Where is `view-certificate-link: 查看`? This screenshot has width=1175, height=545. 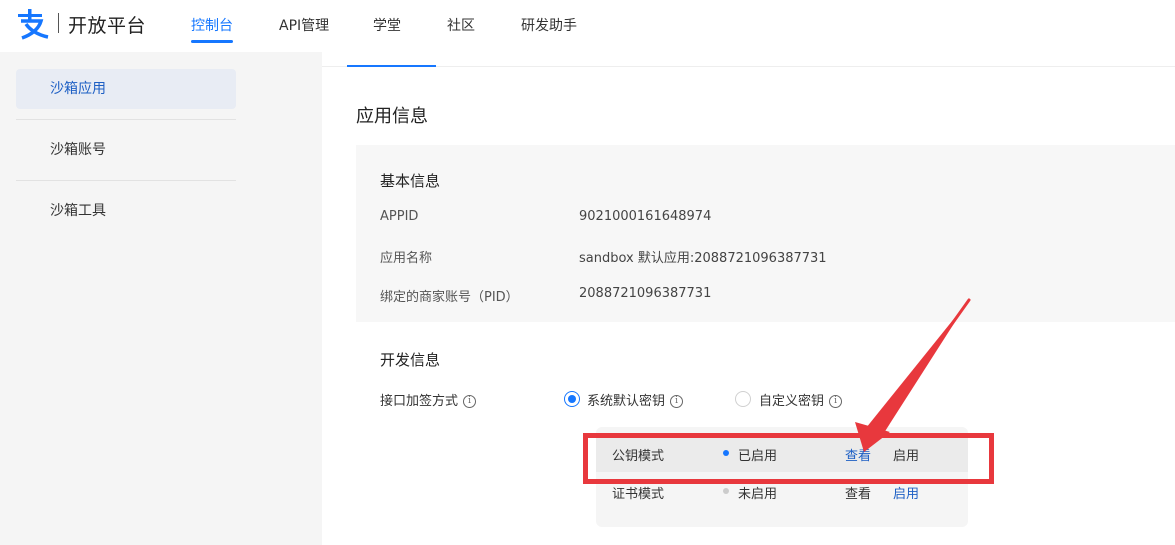 view-certificate-link: 查看 is located at coordinates (858, 492).